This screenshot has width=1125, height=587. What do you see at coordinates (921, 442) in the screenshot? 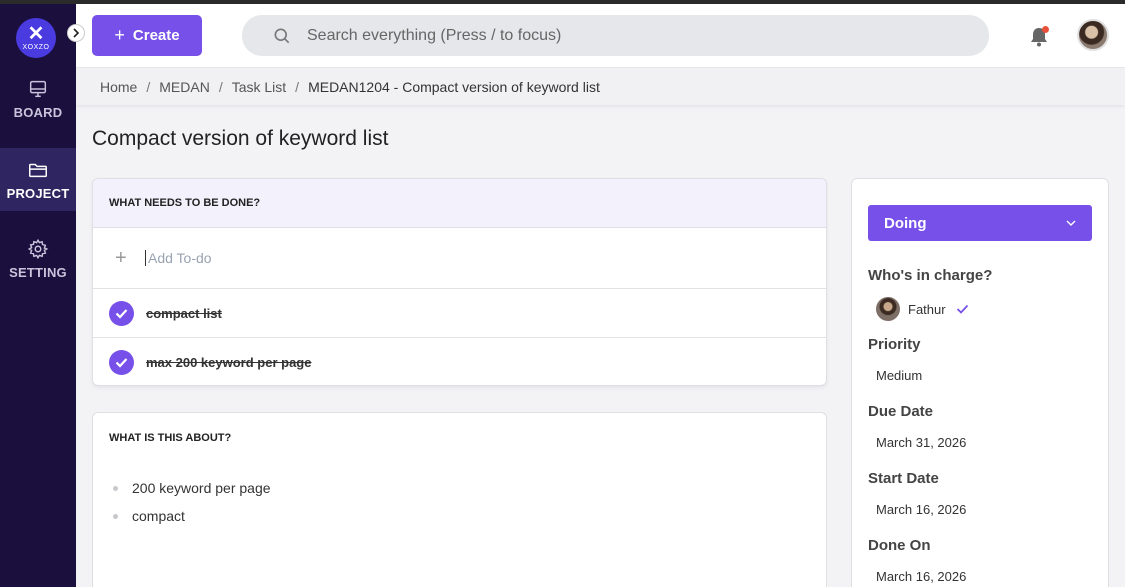
I see `due-date-value: March 31, 2026` at bounding box center [921, 442].